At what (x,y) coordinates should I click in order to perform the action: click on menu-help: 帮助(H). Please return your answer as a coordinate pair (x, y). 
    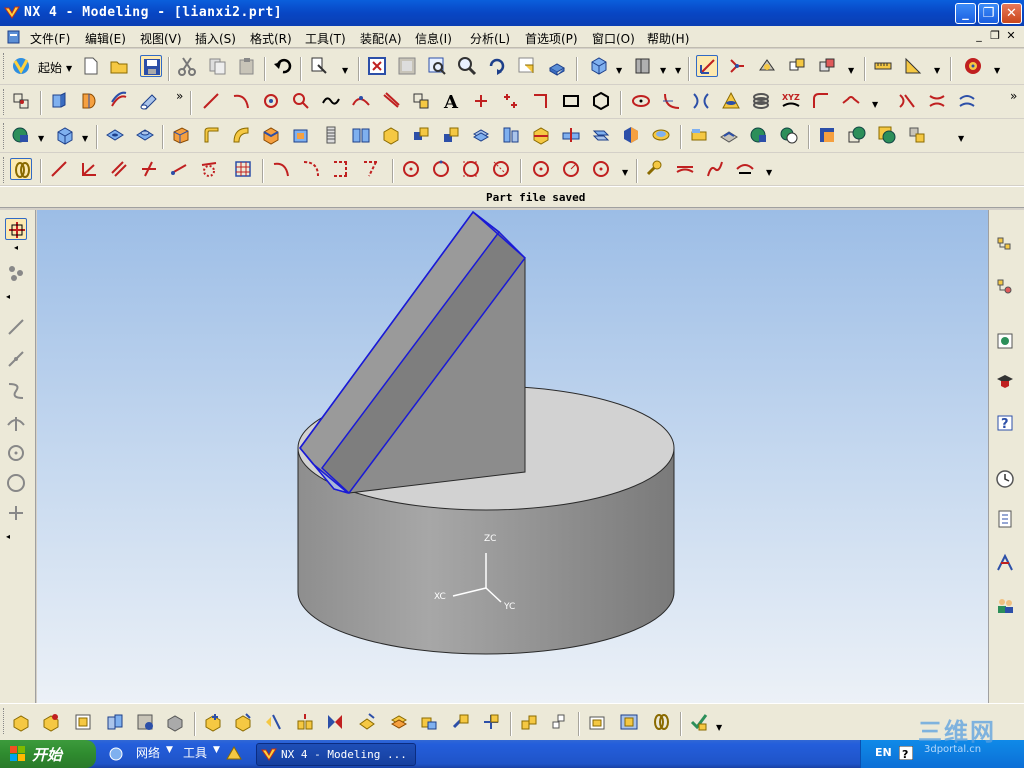
    Looking at the image, I should click on (668, 38).